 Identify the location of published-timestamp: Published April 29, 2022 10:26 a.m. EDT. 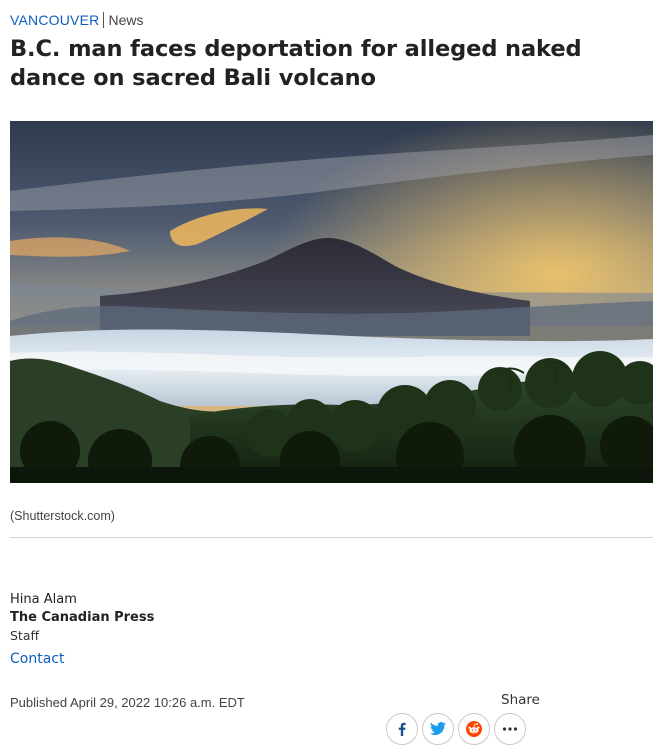
(127, 702).